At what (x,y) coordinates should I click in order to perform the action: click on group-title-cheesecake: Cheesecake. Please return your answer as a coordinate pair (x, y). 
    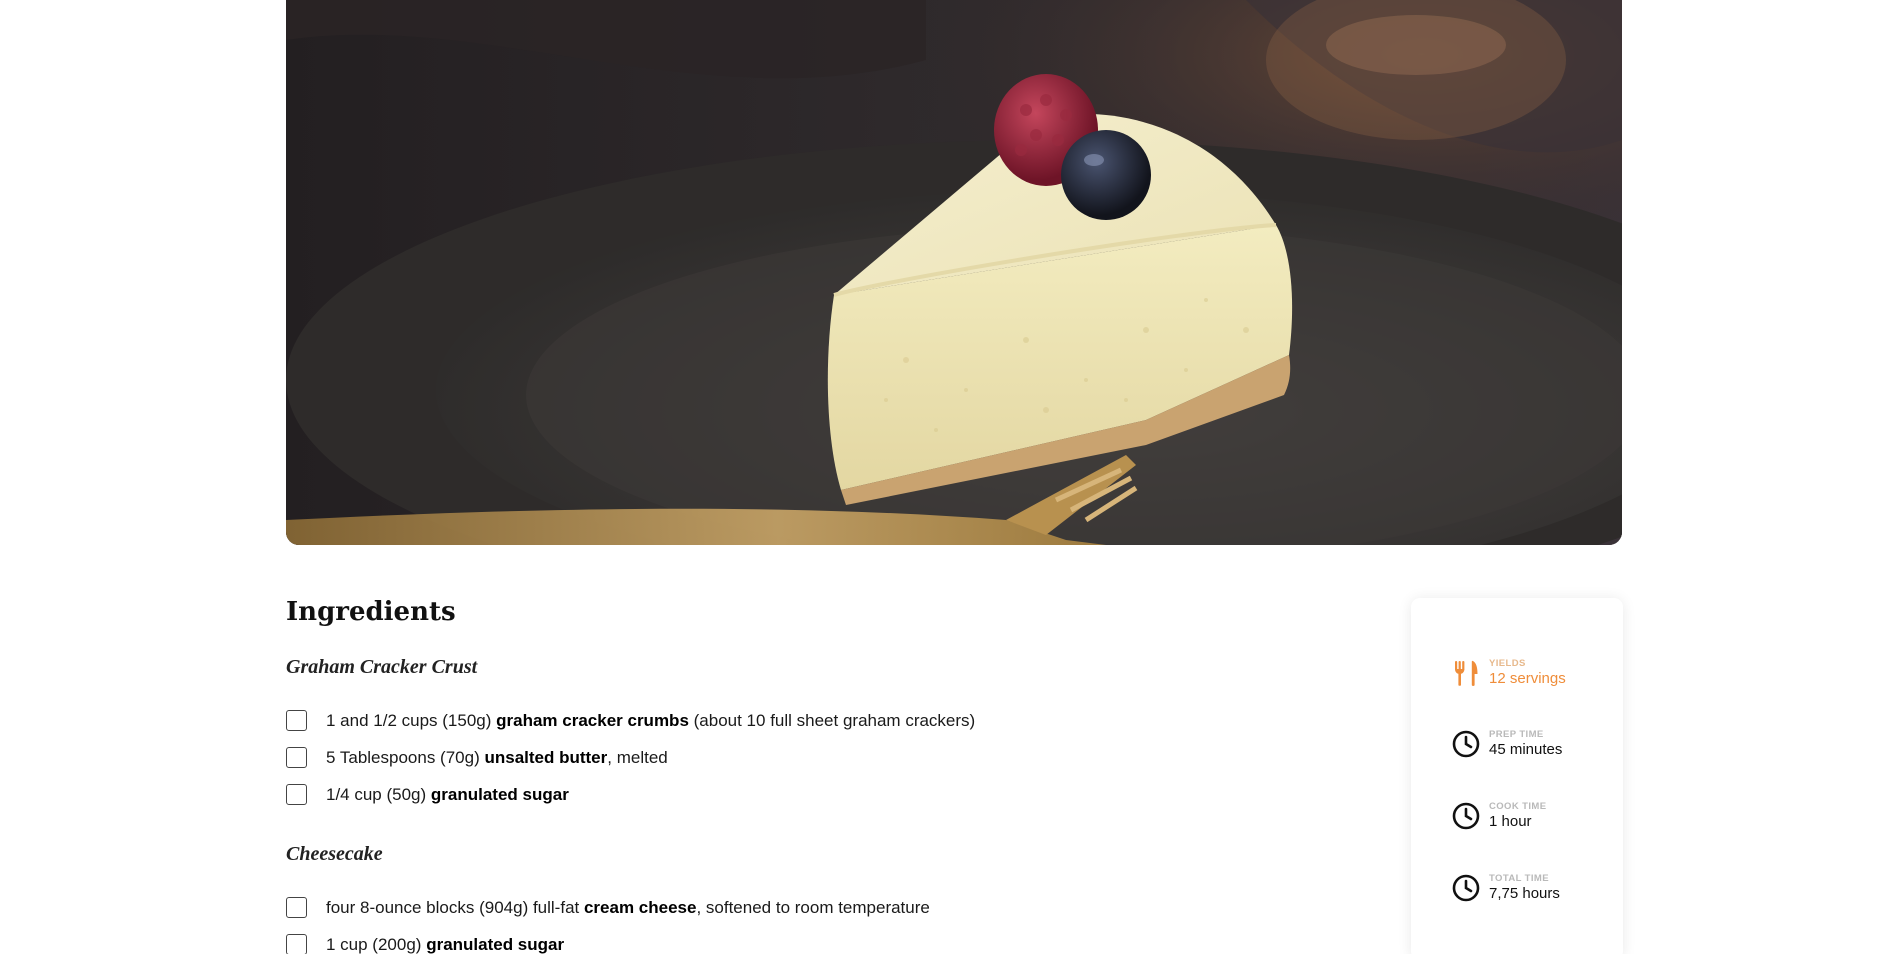
    Looking at the image, I should click on (334, 854).